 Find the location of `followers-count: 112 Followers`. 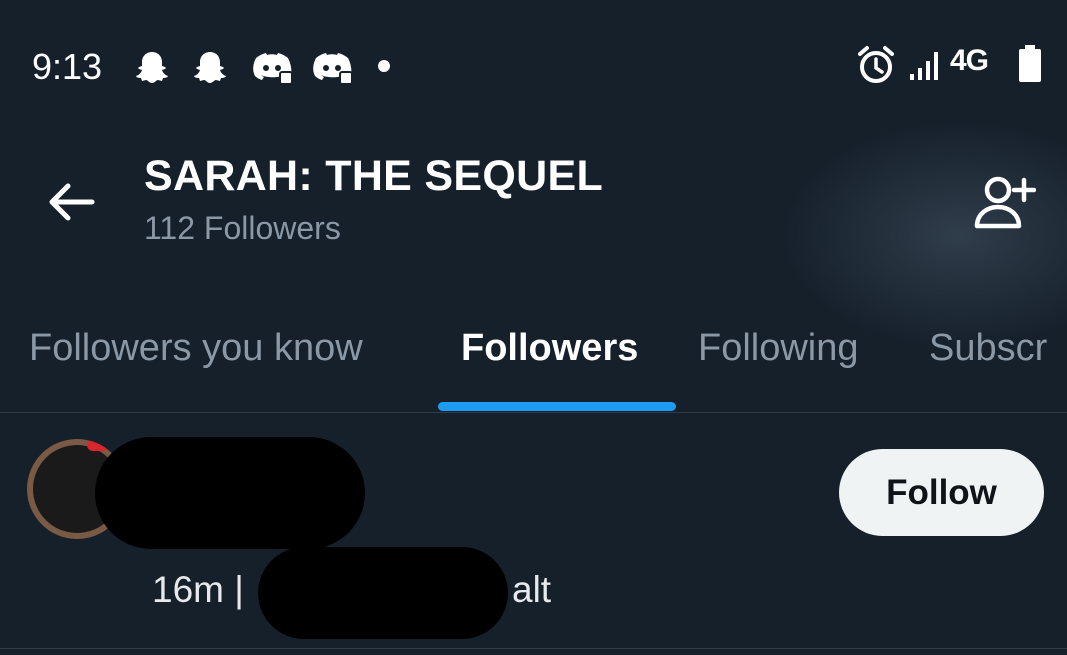

followers-count: 112 Followers is located at coordinates (242, 228).